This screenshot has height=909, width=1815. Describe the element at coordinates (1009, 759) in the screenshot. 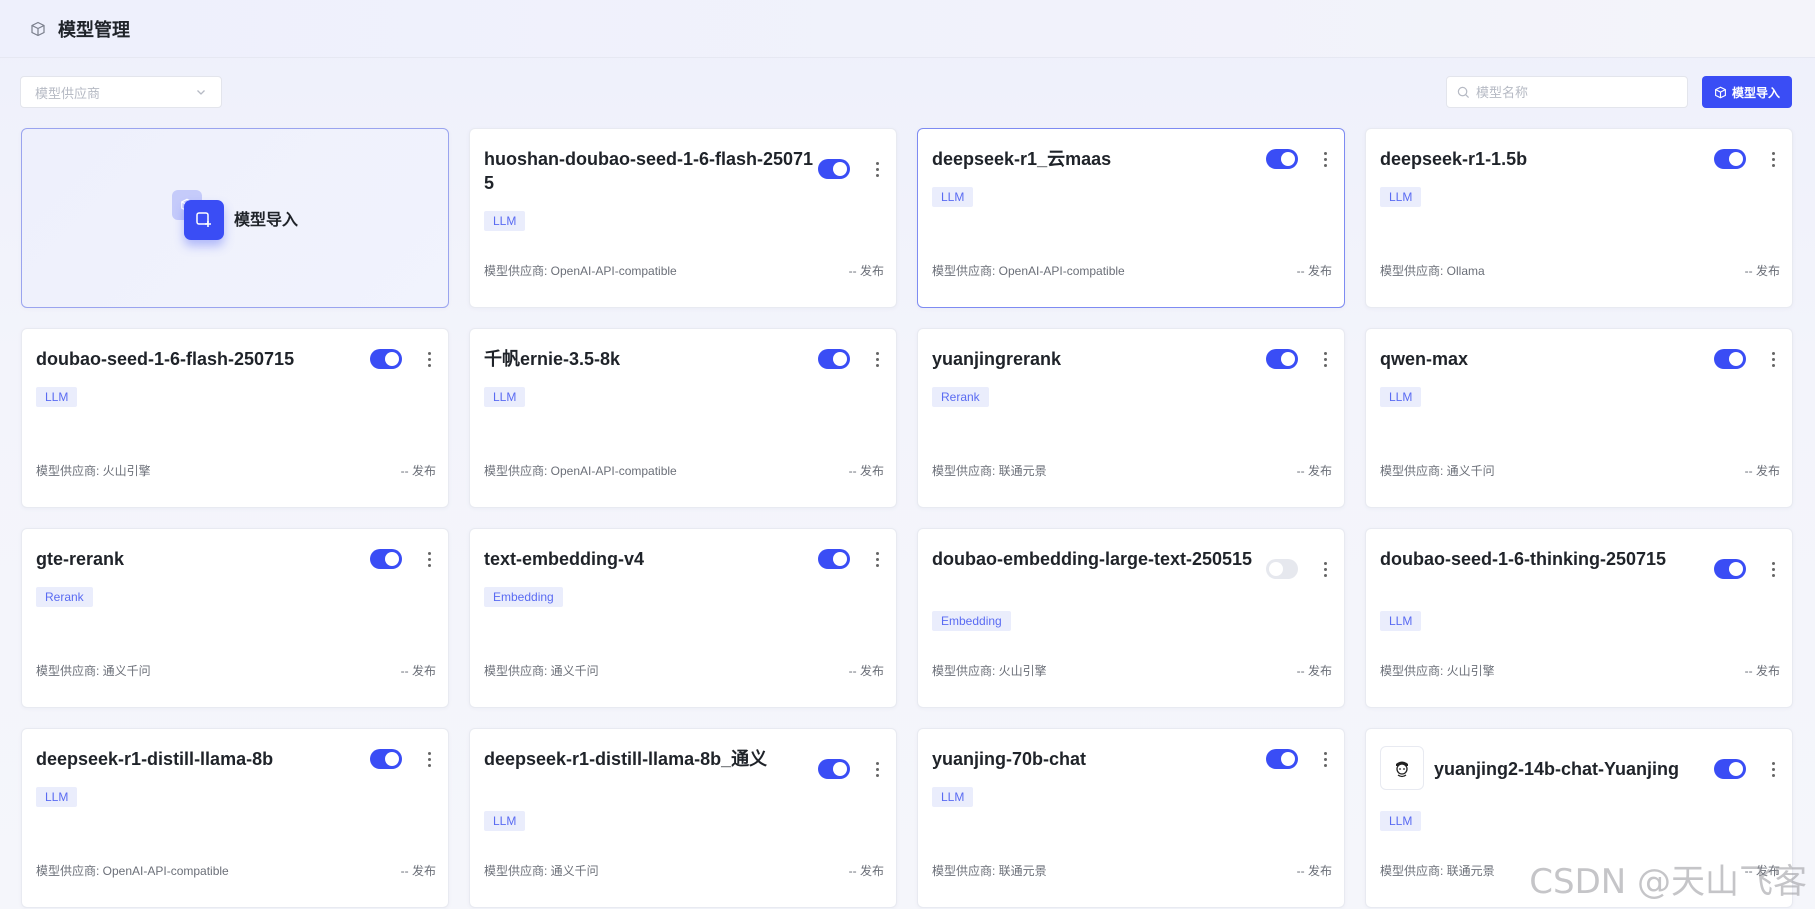

I see `model-name: yuanjing-70b-chat` at that location.